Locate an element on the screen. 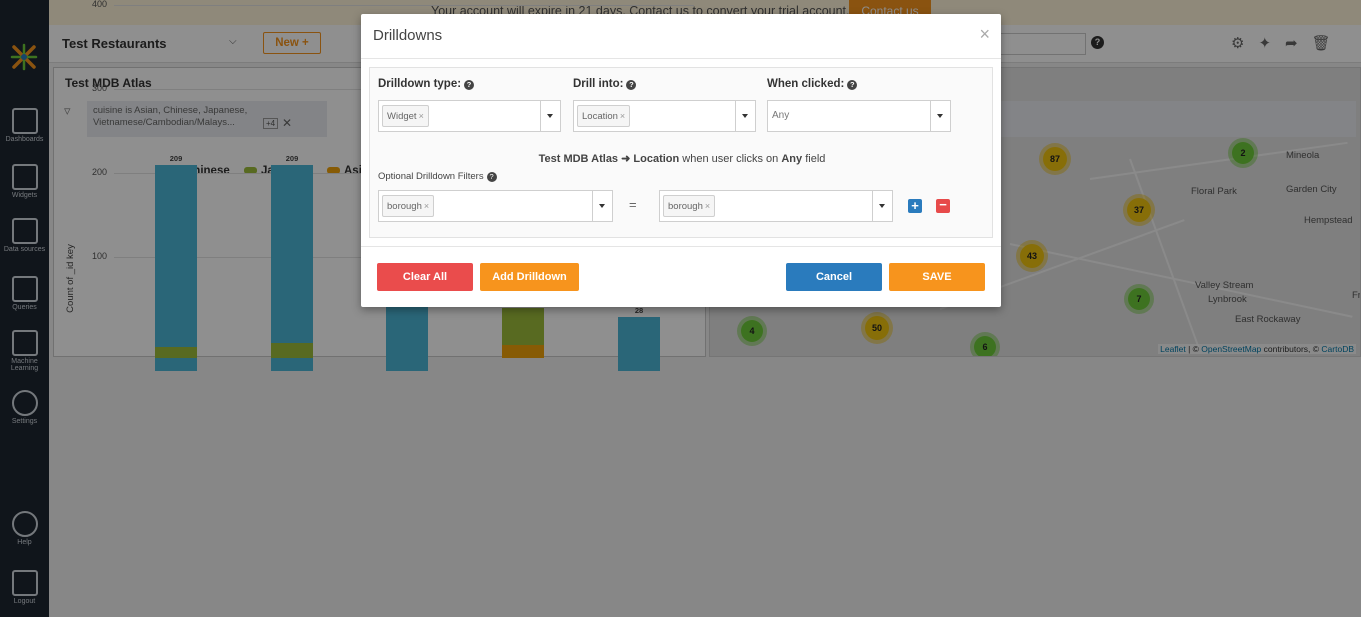  filter-target-field-select: borough × is located at coordinates (776, 206).